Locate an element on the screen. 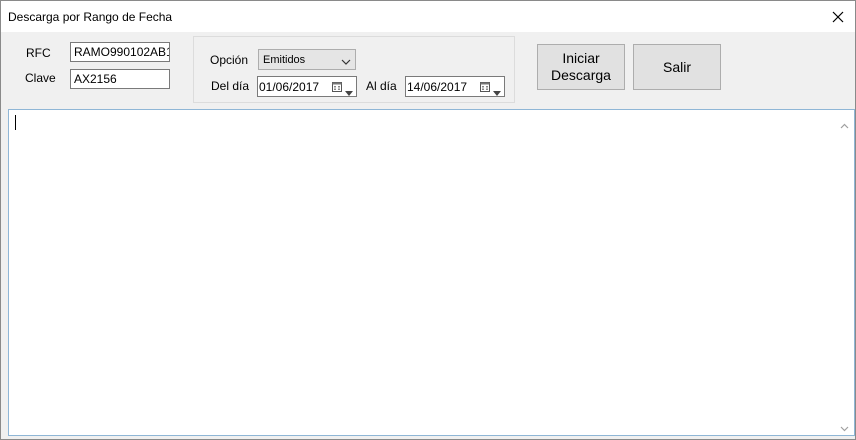  rfc-field: RAMO990102AB1 is located at coordinates (120, 52).